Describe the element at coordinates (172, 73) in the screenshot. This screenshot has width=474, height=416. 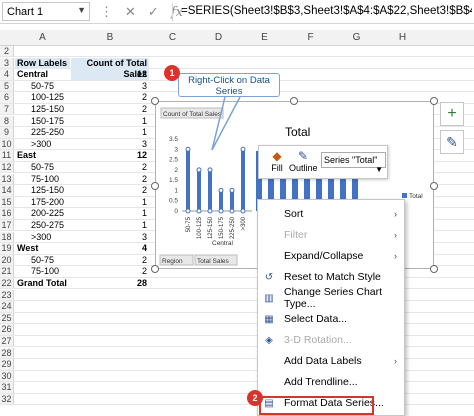
I see `step1-badge: 1` at that location.